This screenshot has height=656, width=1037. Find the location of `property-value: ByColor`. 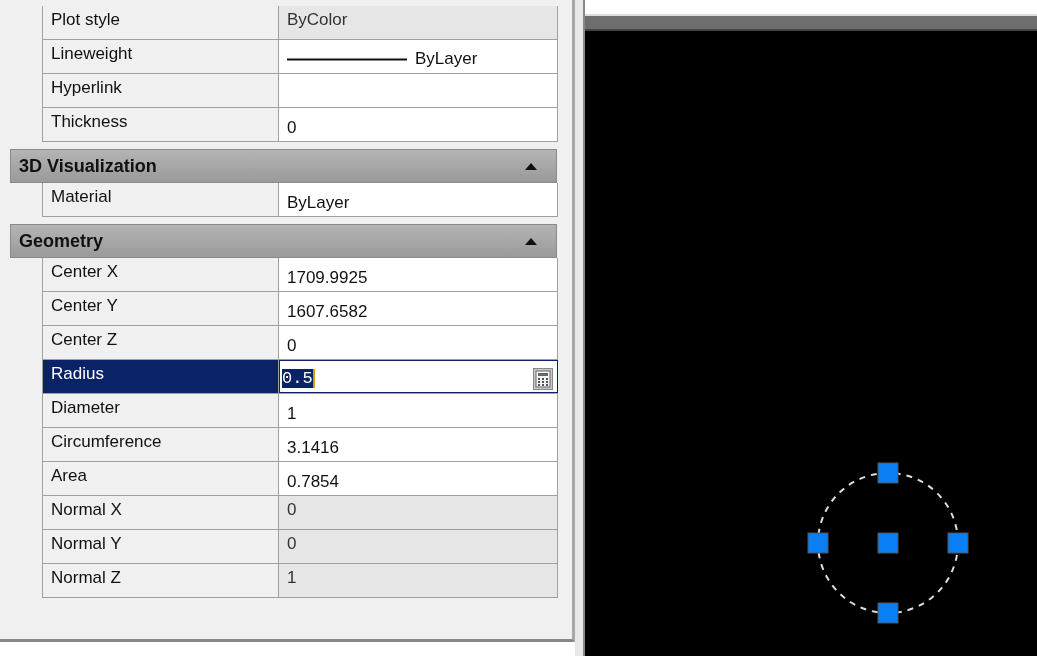

property-value: ByColor is located at coordinates (418, 22).